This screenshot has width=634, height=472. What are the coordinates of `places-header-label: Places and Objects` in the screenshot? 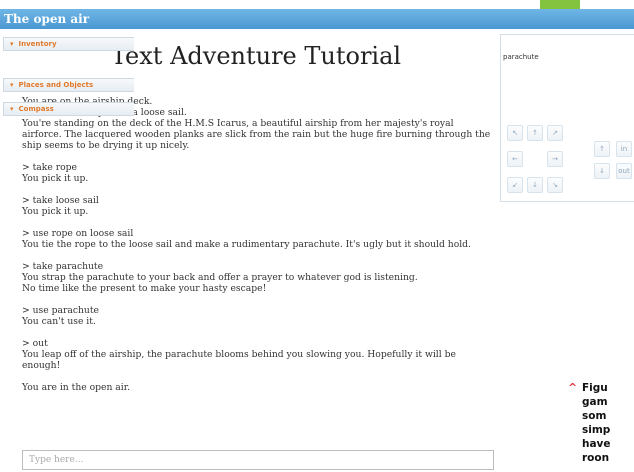 It's located at (56, 85).